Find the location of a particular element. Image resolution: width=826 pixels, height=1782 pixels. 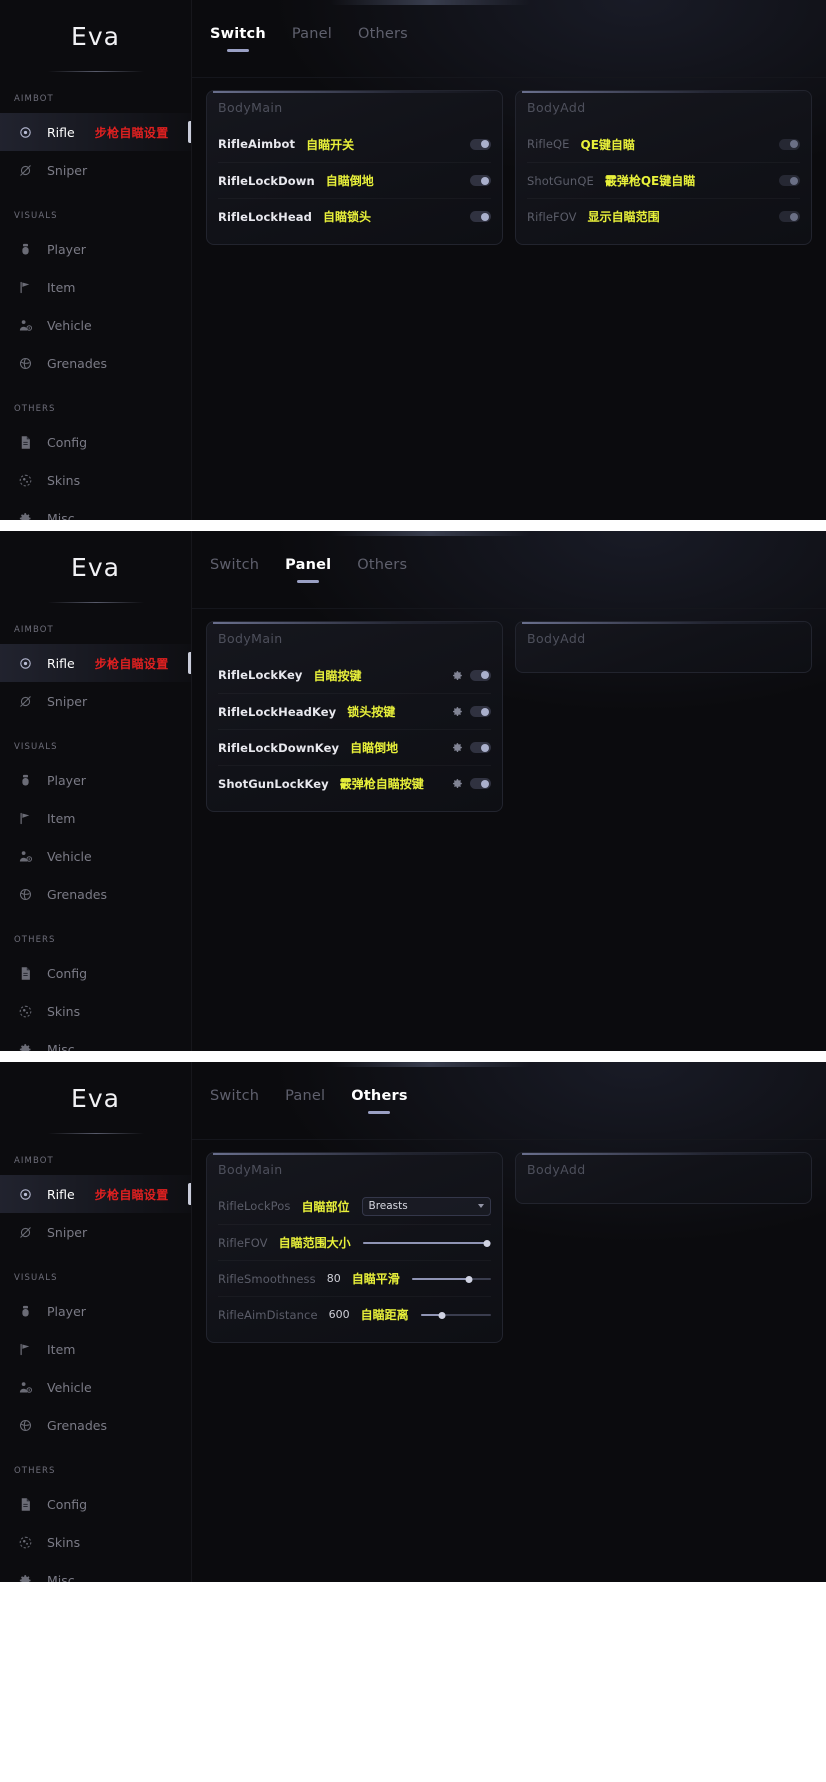

sidebar-section-others: OTHERS is located at coordinates (35, 940).